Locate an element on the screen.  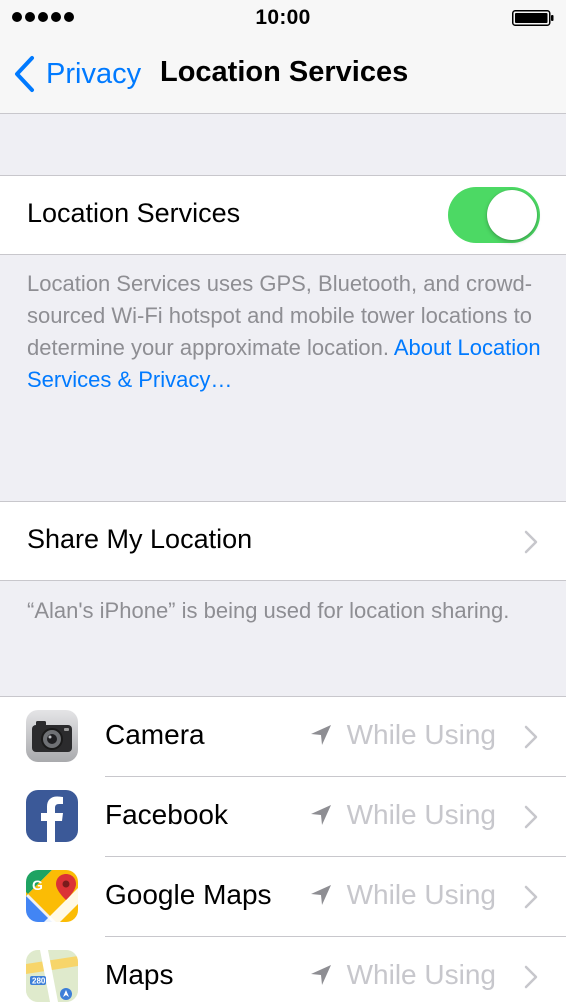
app-name: Maps is located at coordinates (139, 974).